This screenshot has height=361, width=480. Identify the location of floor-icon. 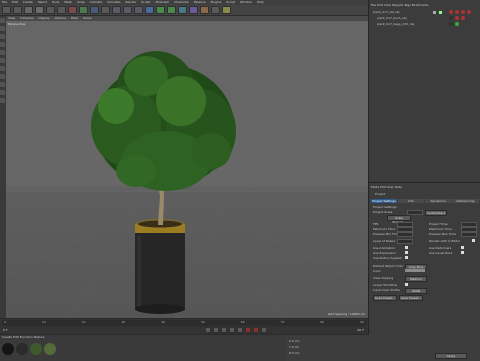
(204, 10).